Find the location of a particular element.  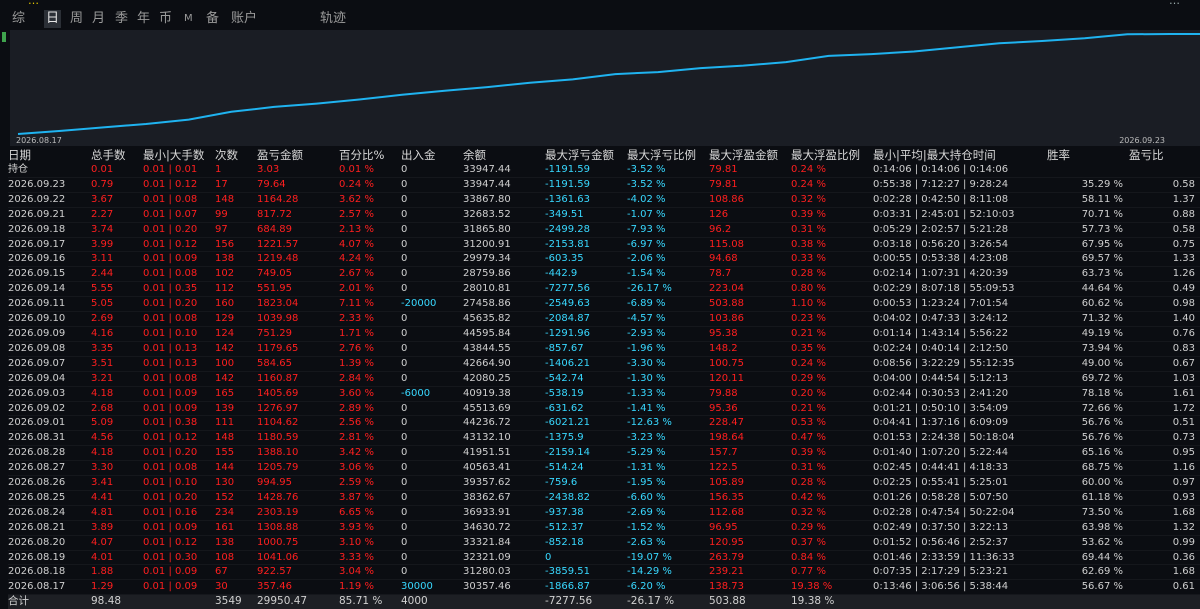

table-cell: 17 is located at coordinates (236, 185).